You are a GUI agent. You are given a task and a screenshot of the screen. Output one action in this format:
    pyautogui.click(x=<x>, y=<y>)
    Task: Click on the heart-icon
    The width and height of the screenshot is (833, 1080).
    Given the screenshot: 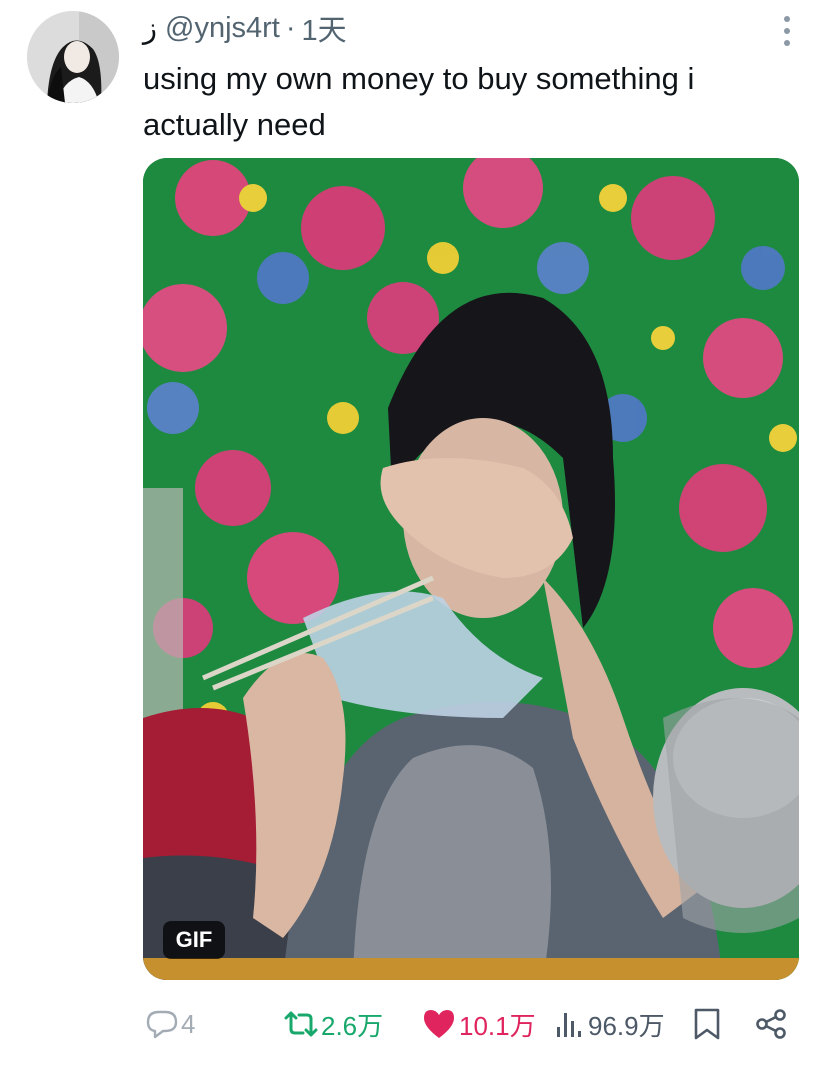 What is the action you would take?
    pyautogui.click(x=439, y=1024)
    